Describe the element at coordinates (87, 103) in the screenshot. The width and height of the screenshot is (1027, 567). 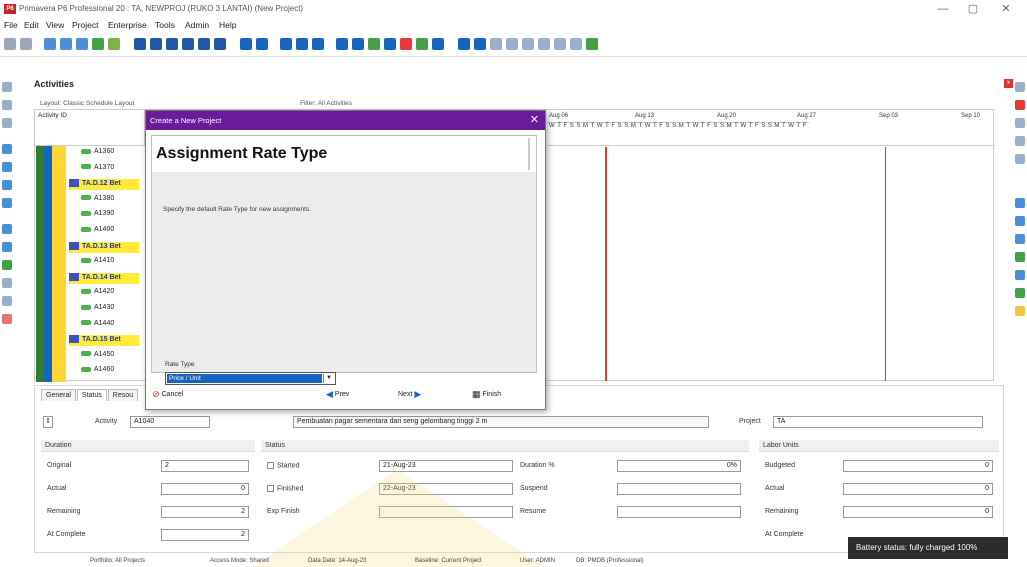
I see `layout-label: Layout: Classic Schedule Layout` at that location.